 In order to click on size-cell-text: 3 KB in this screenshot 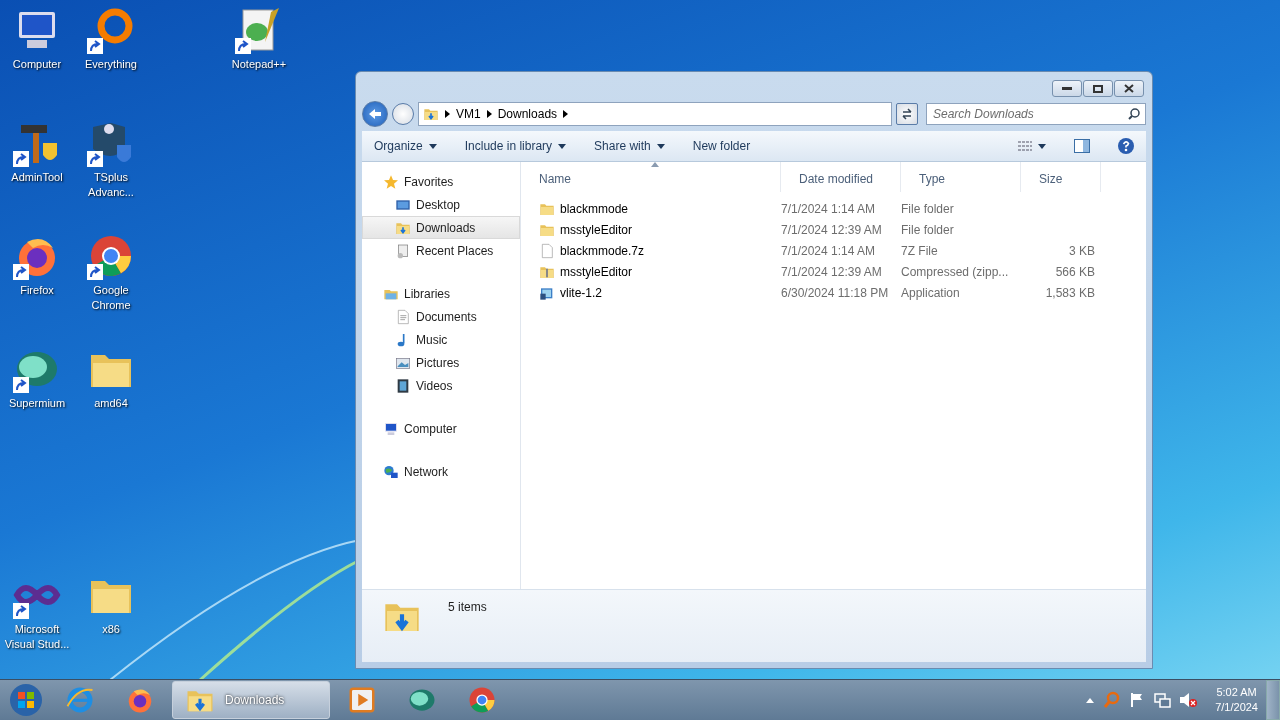, I will do `click(1082, 251)`.